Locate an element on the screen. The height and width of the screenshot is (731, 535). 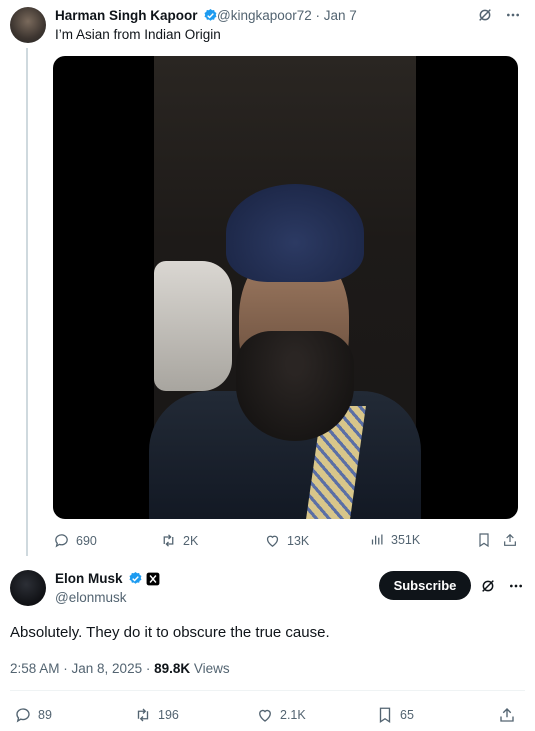
views-icon is located at coordinates (377, 539).